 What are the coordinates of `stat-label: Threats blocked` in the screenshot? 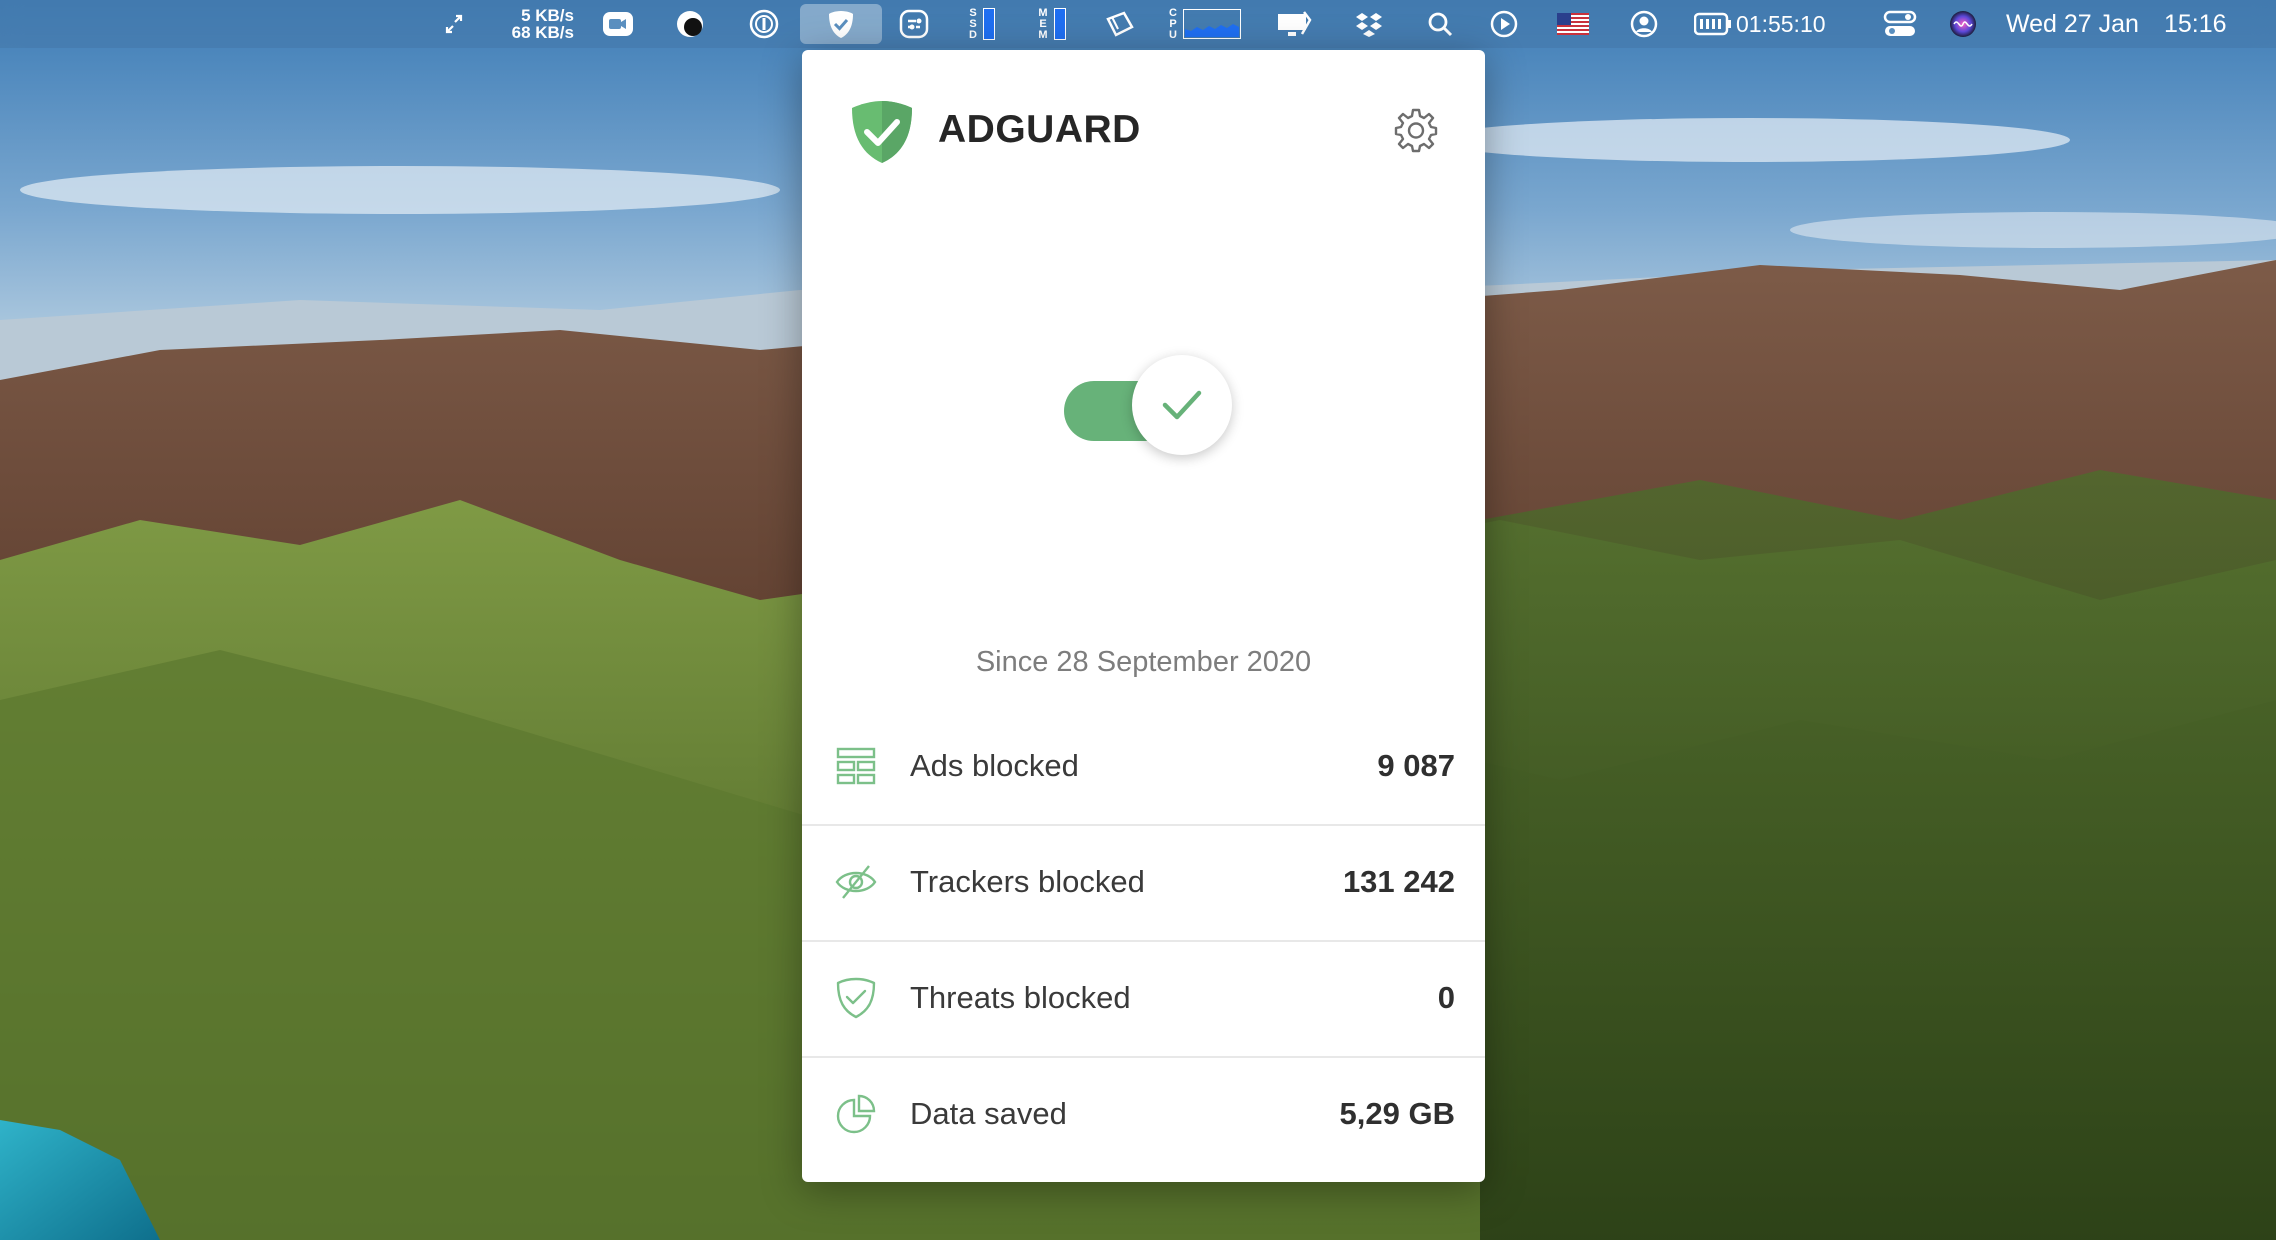 It's located at (1020, 997).